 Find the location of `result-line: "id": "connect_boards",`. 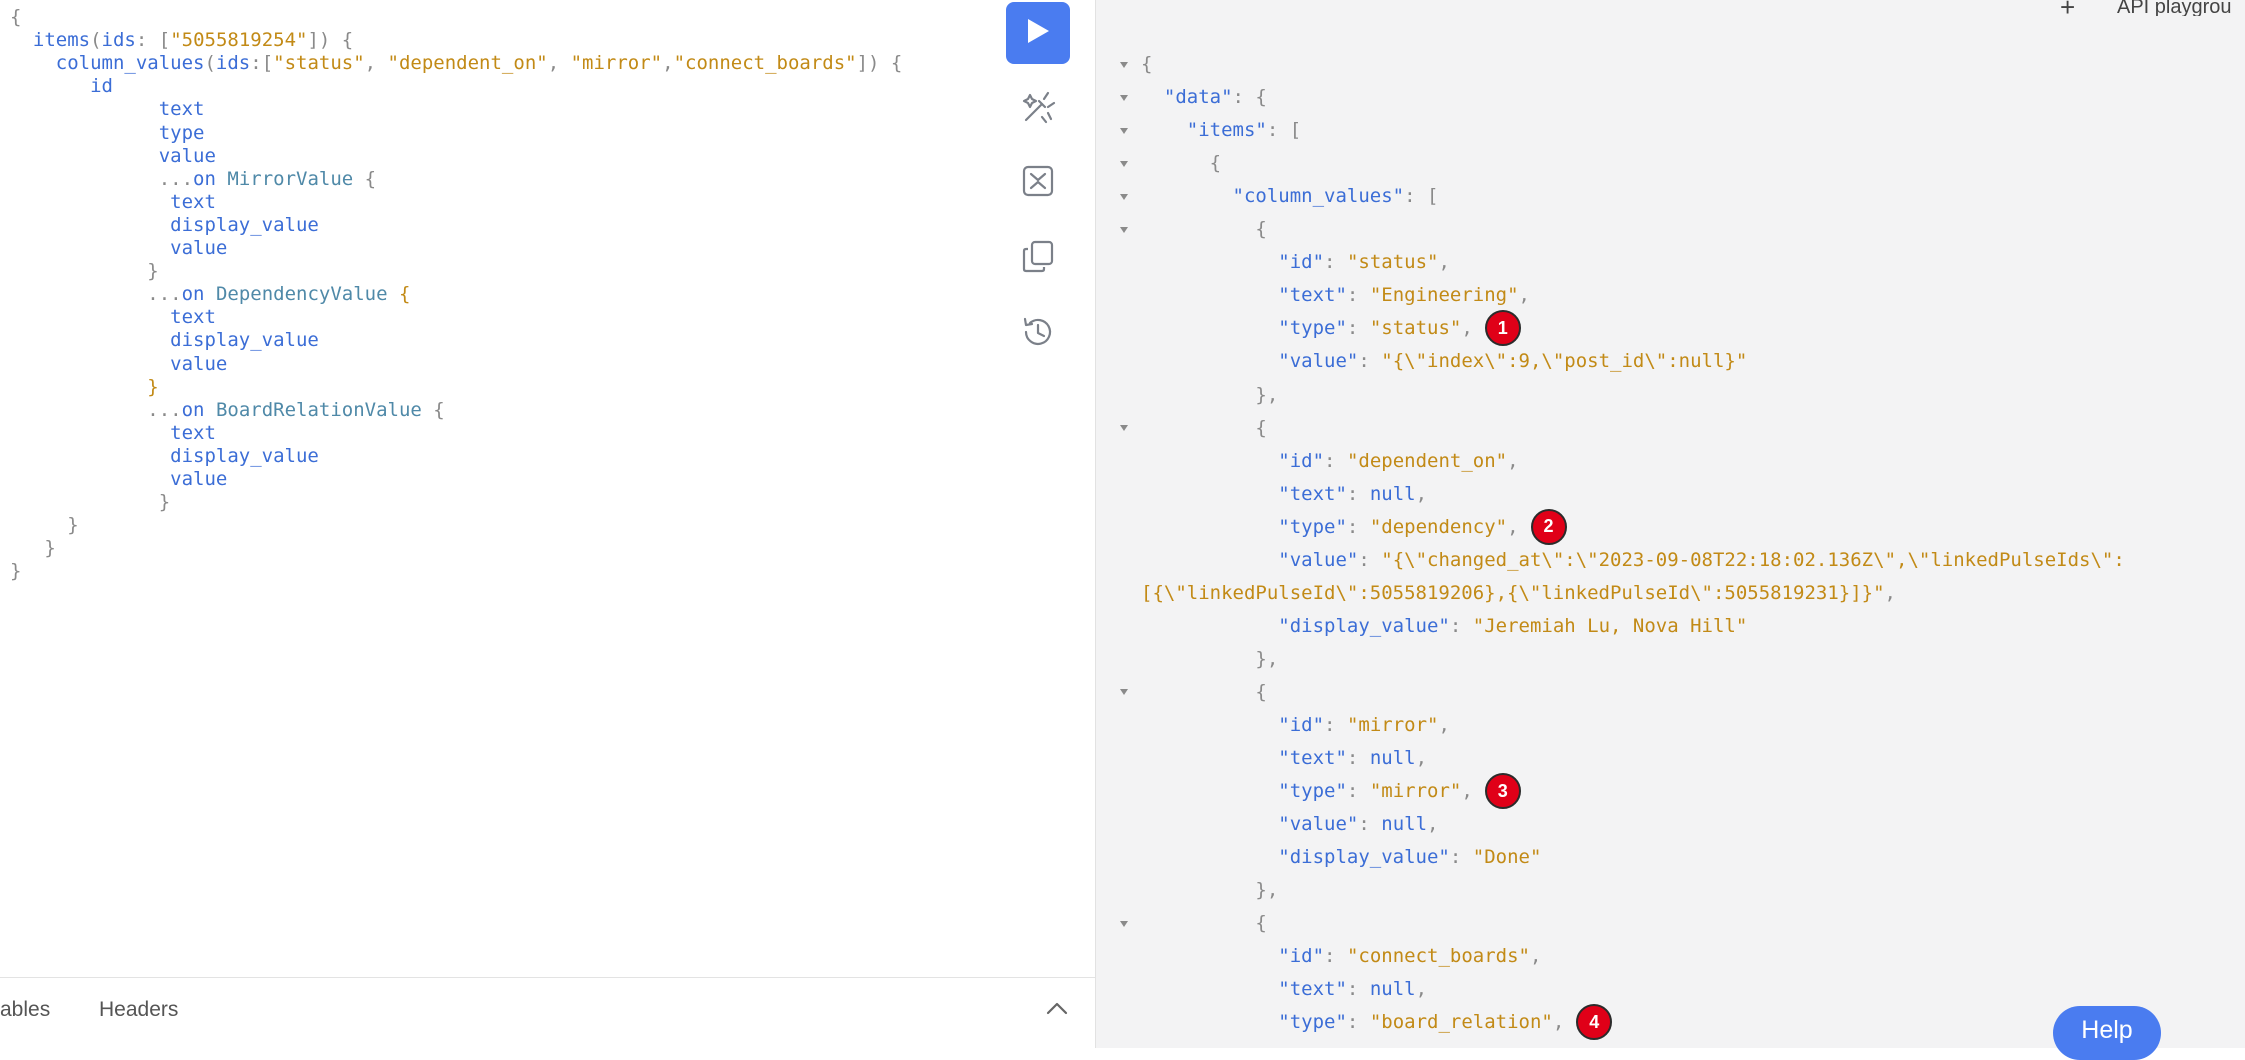

result-line: "id": "connect_boards", is located at coordinates (1341, 956).